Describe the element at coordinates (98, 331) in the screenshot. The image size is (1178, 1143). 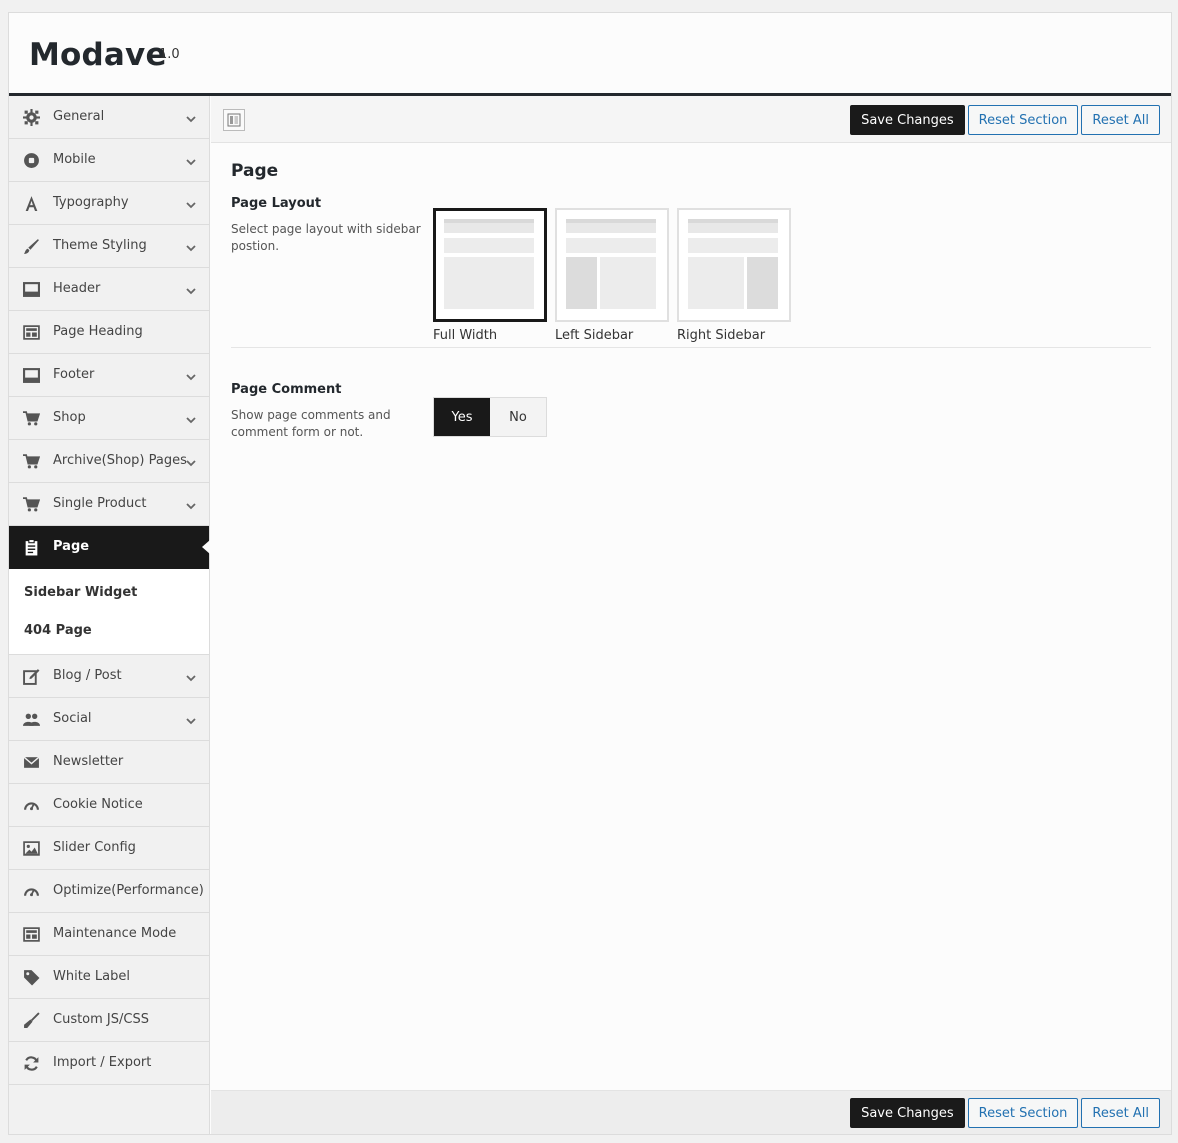
I see `sidebar-item-label: Page Heading` at that location.